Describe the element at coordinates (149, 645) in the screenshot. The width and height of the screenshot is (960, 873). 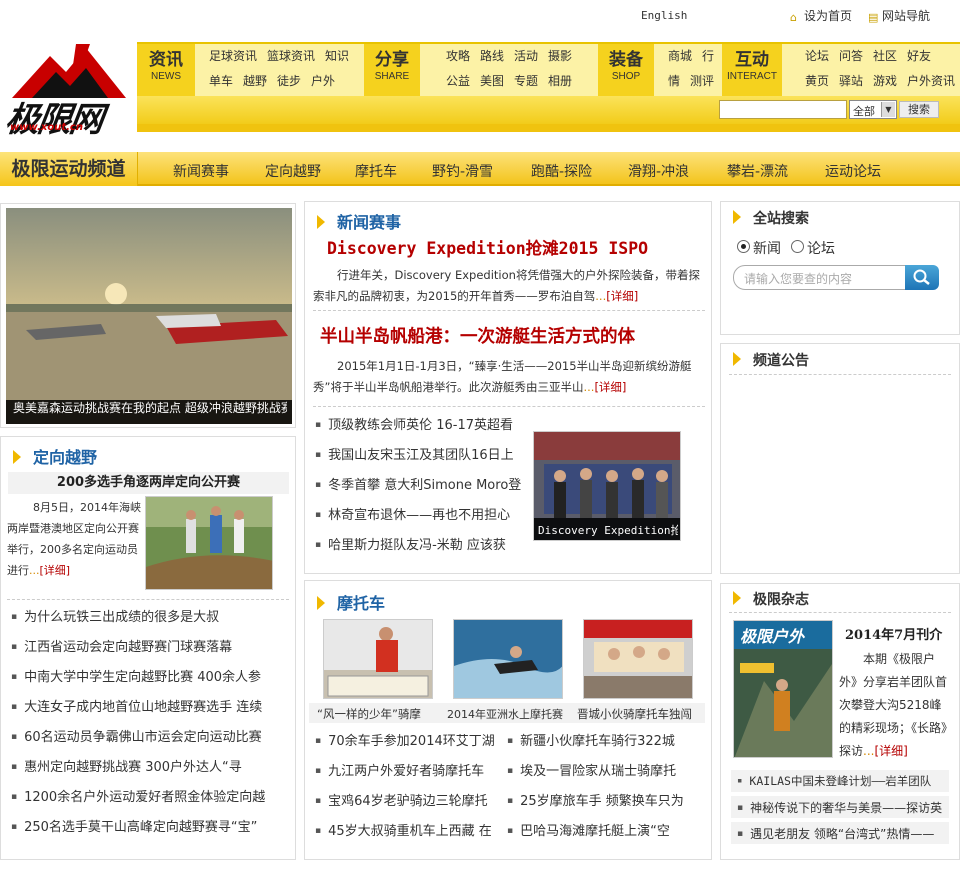
I see `list-item: 江西省运动会定向越野赛门球赛落幕` at that location.